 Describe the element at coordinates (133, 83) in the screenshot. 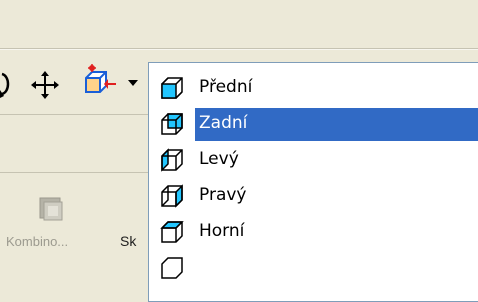

I see `dropdown-arrow-icon` at that location.